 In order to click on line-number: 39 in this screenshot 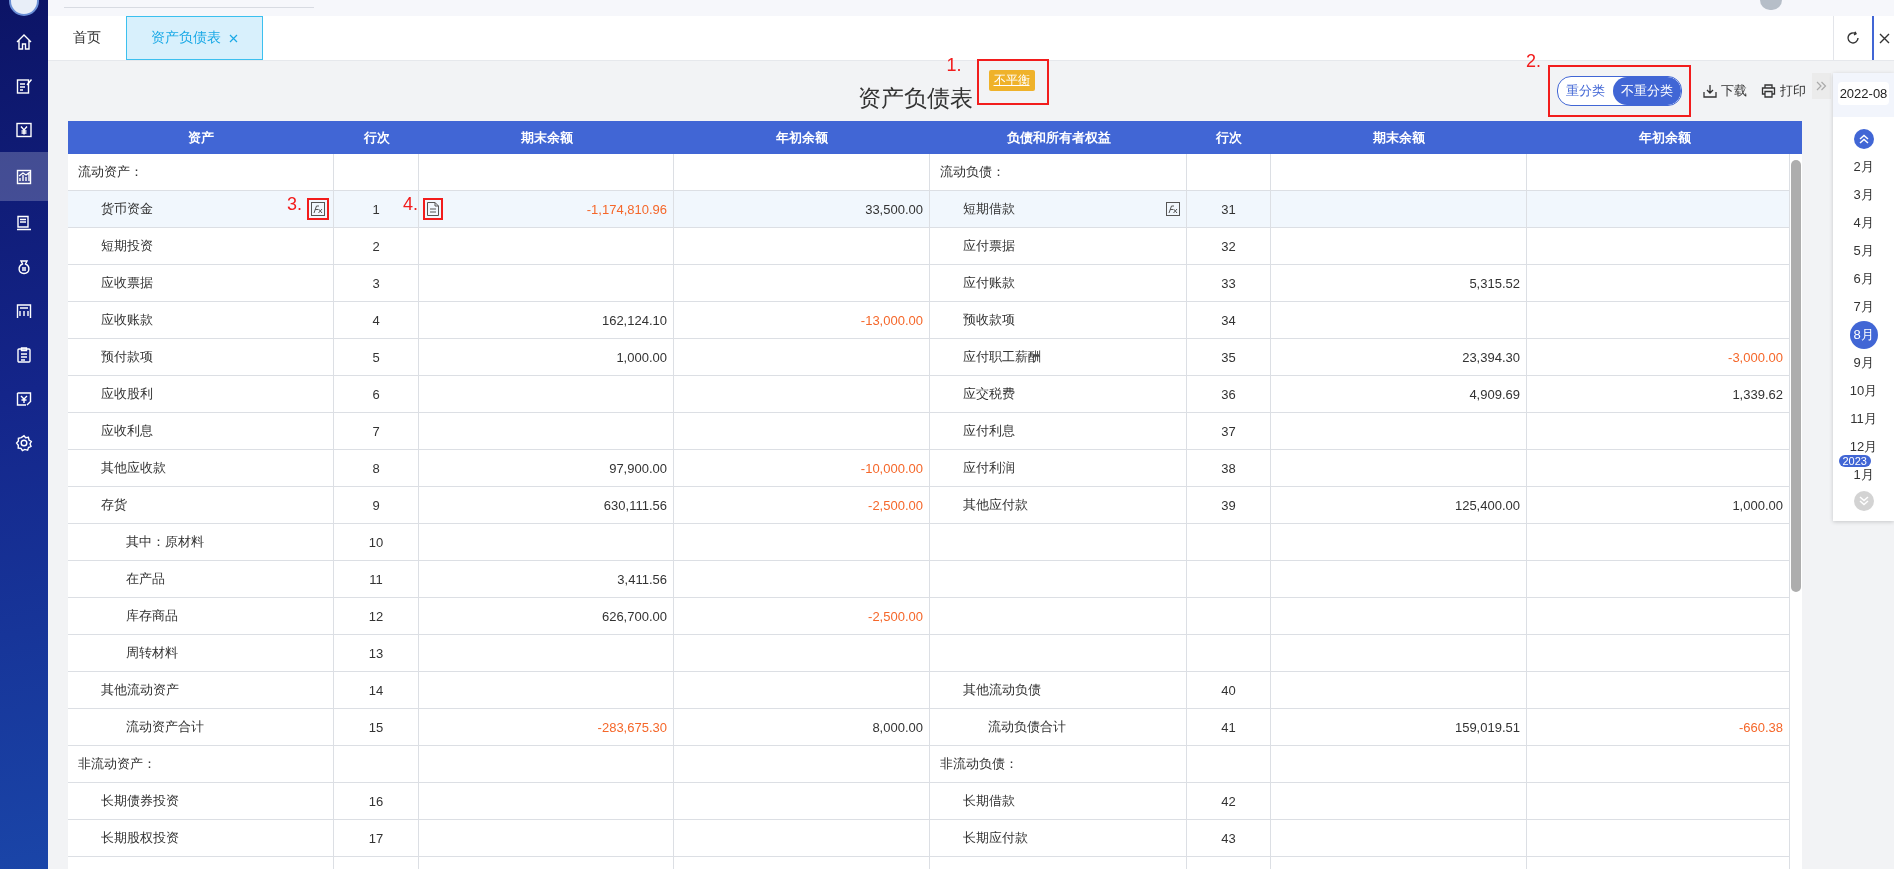, I will do `click(1228, 505)`.